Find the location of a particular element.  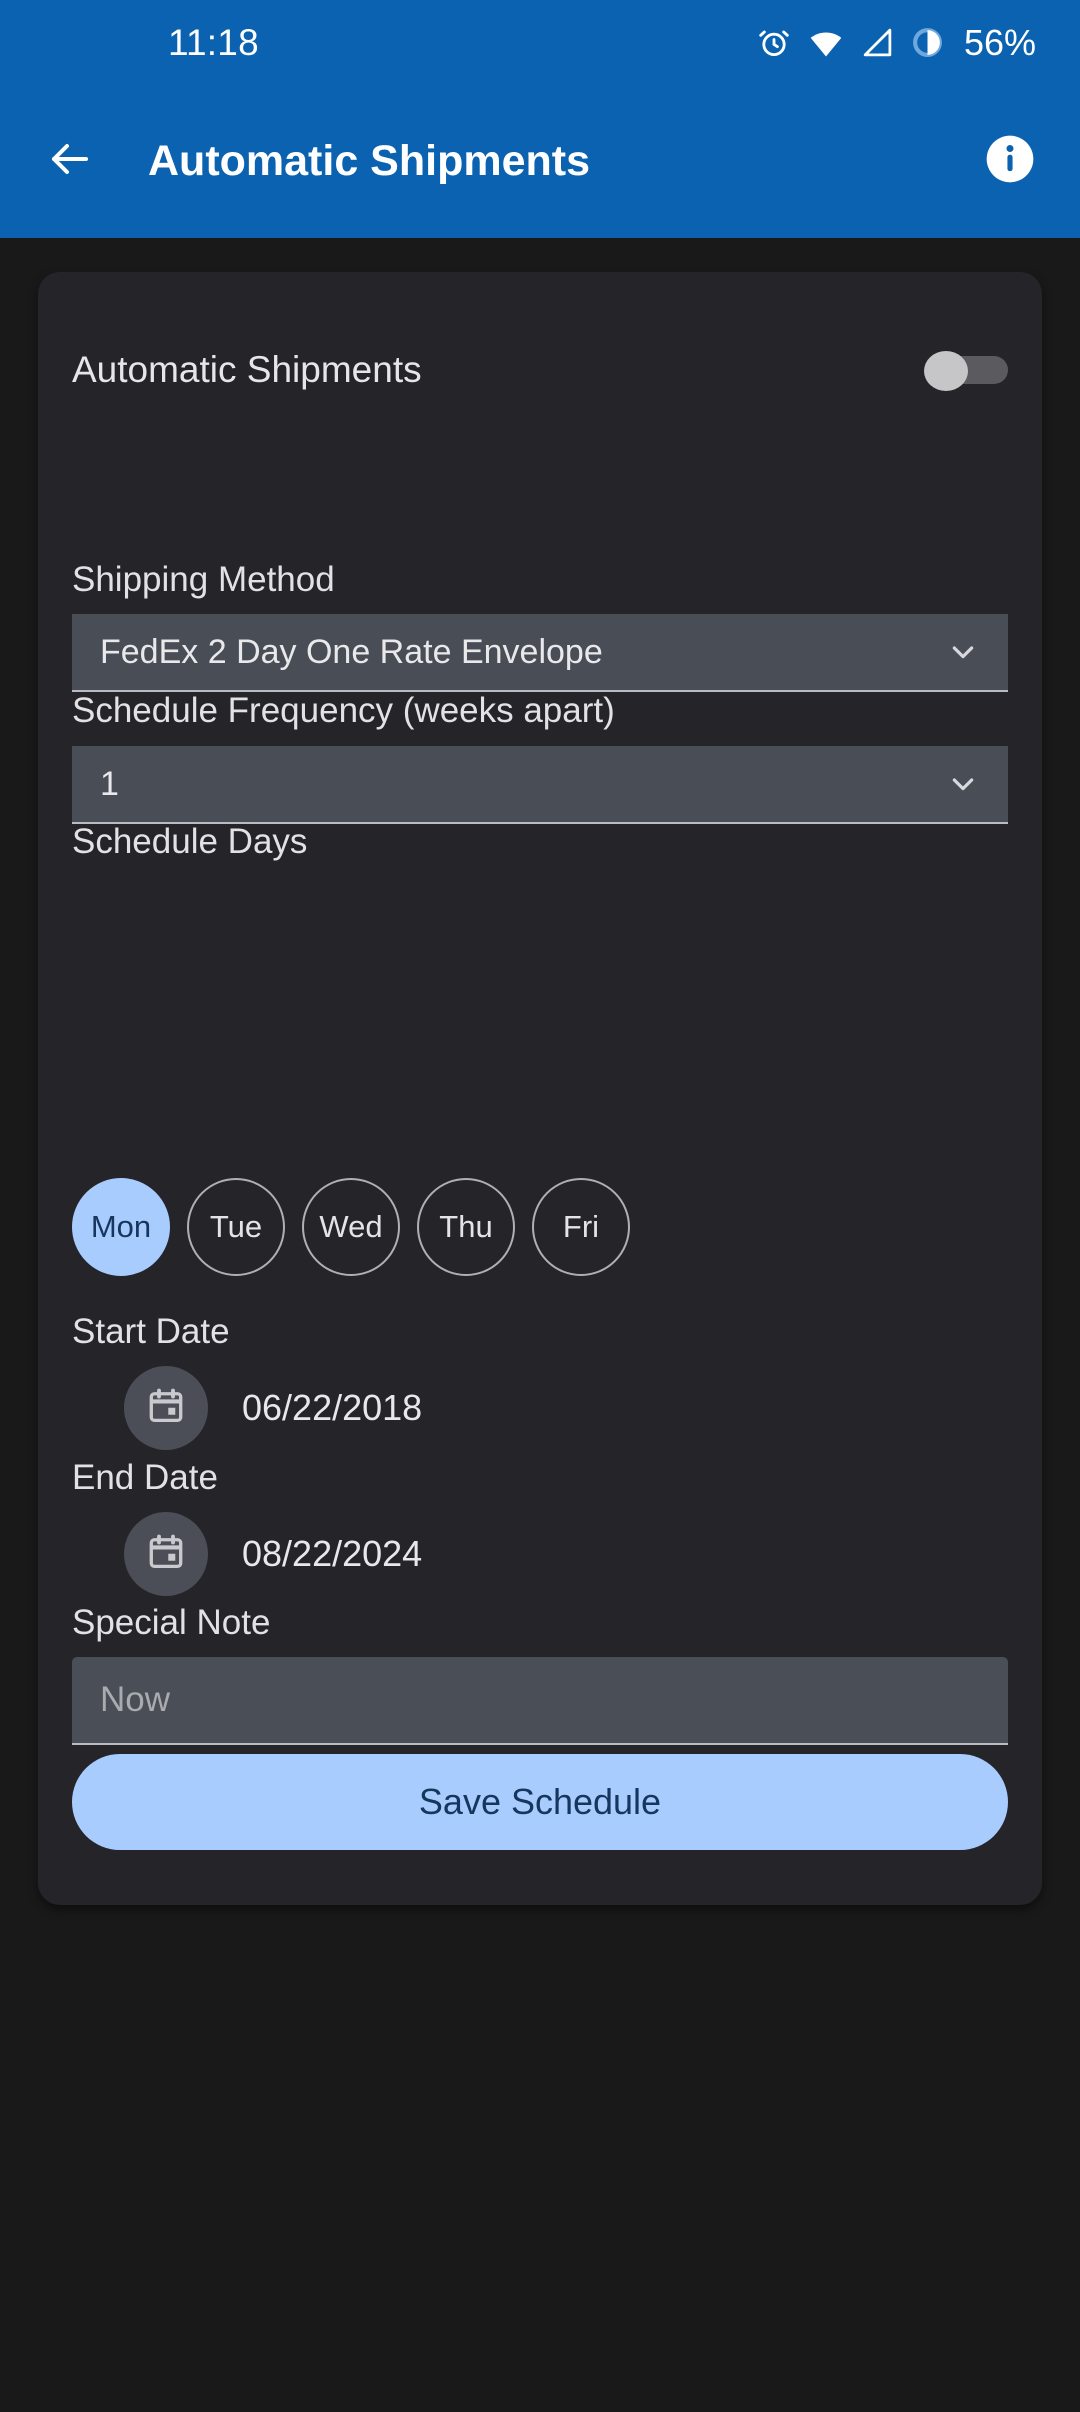

start-date-label: Start Date is located at coordinates (151, 1331).